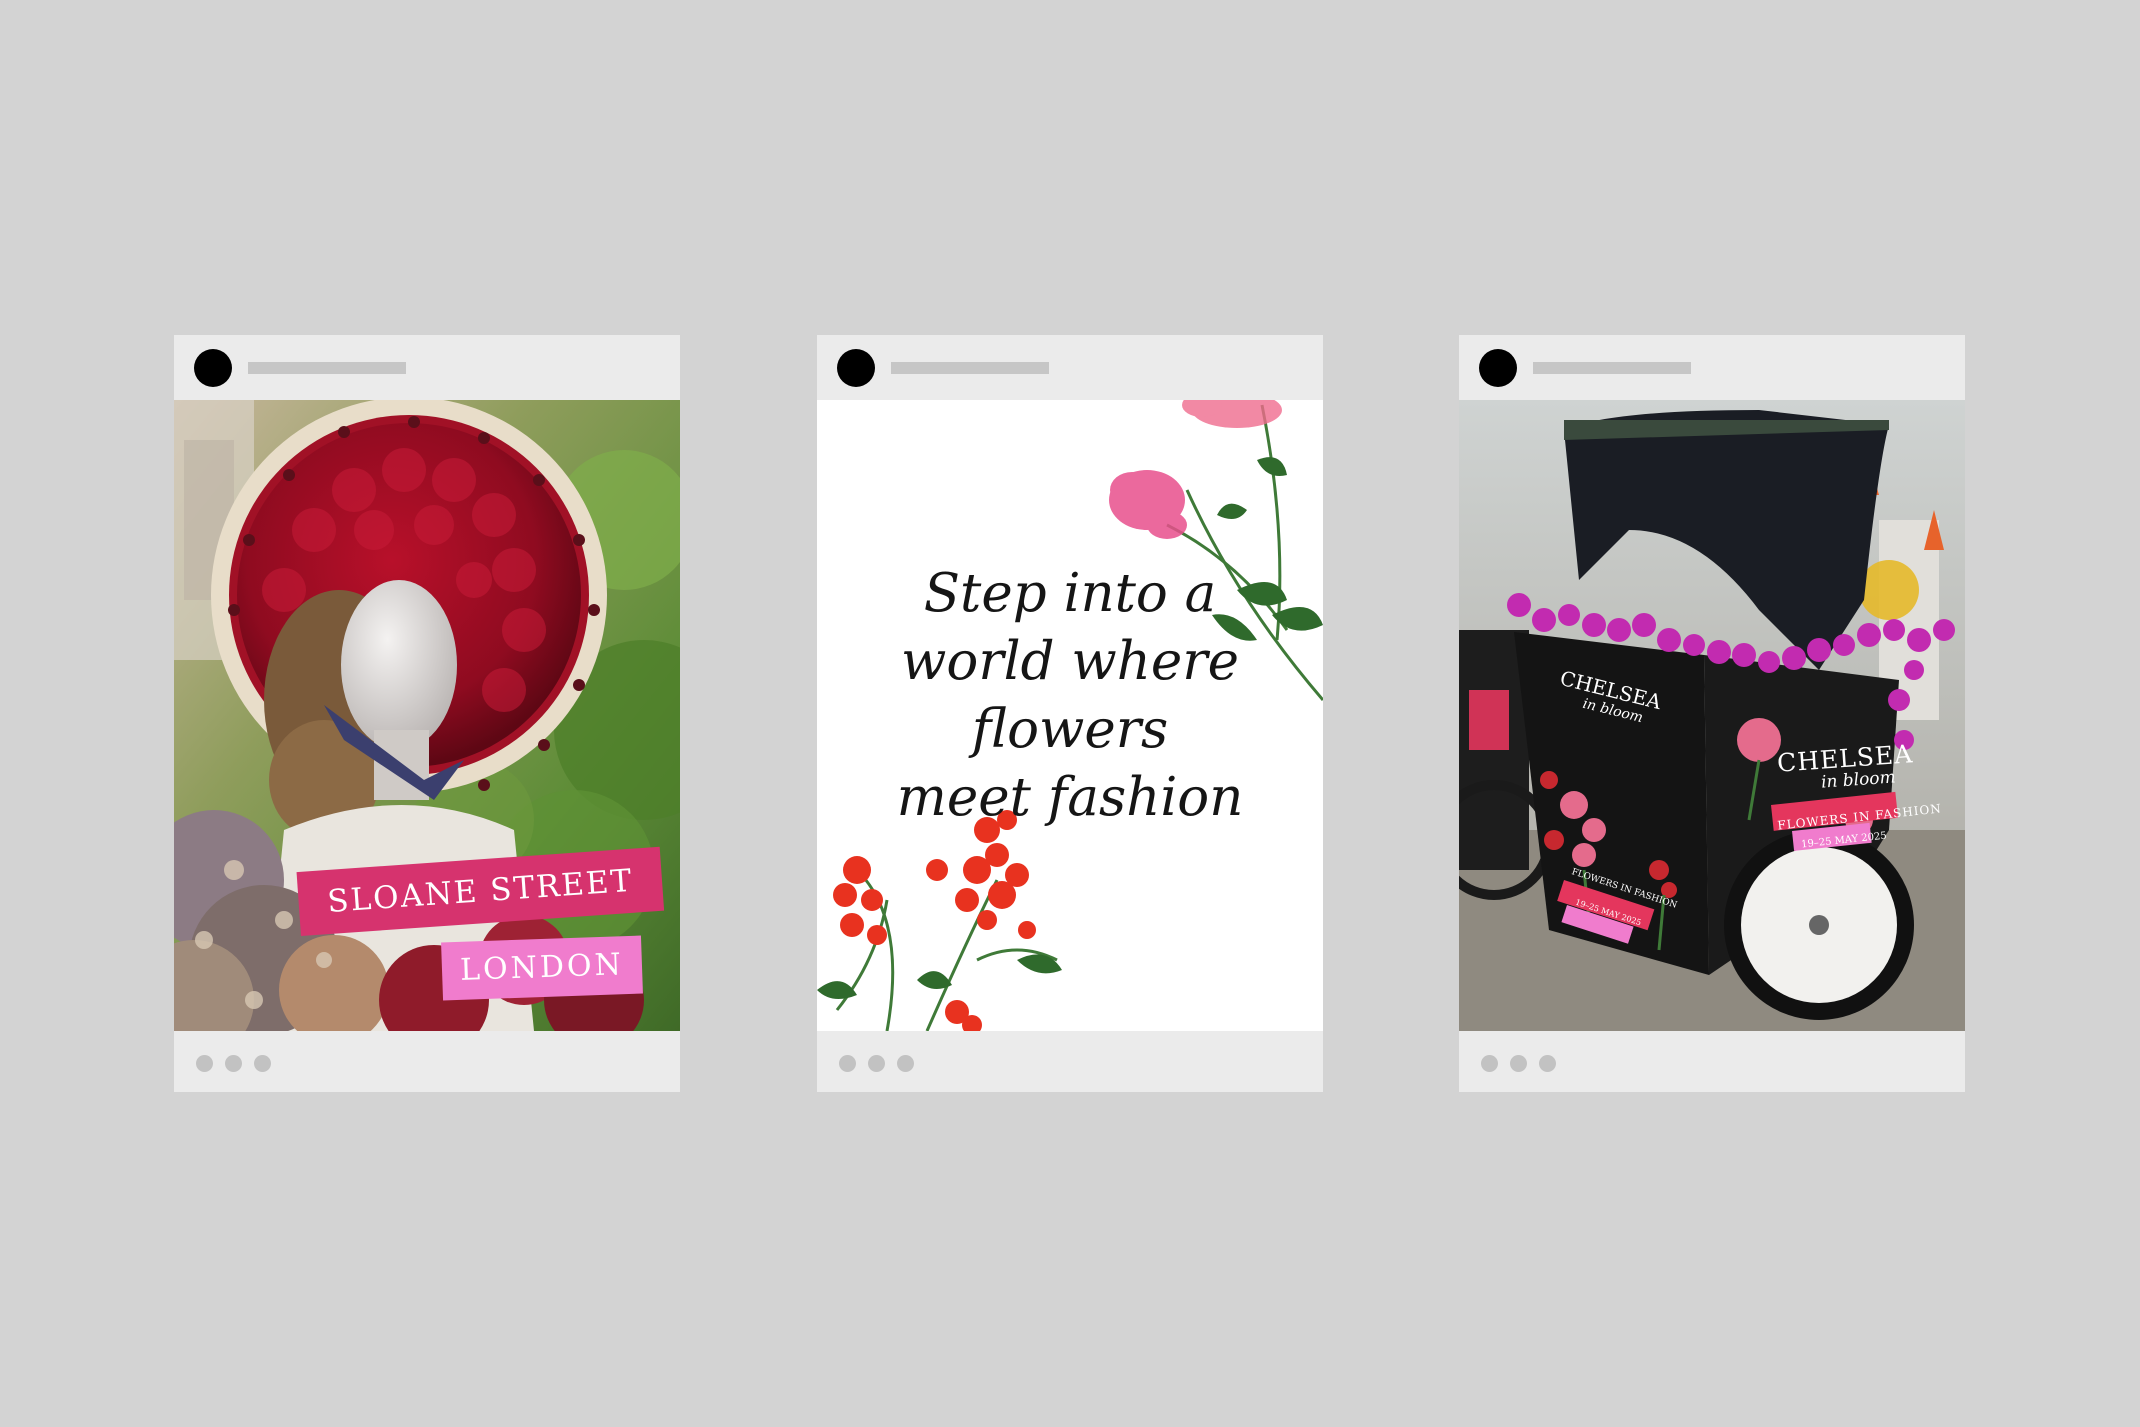 This screenshot has width=2140, height=1427. What do you see at coordinates (1070, 729) in the screenshot?
I see `quote-line: flowers` at bounding box center [1070, 729].